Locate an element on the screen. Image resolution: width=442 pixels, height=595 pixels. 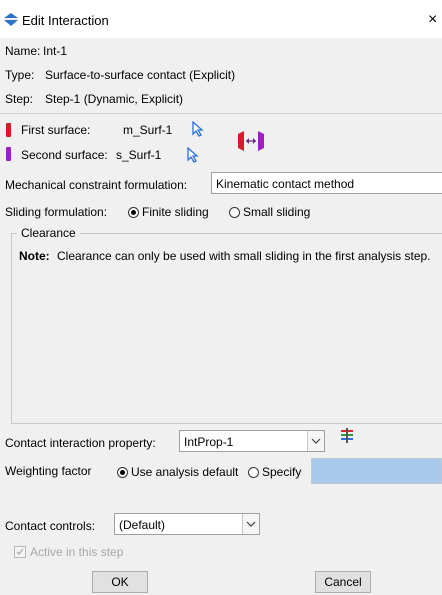
use-analysis-default-label: Use analysis default is located at coordinates (185, 472).